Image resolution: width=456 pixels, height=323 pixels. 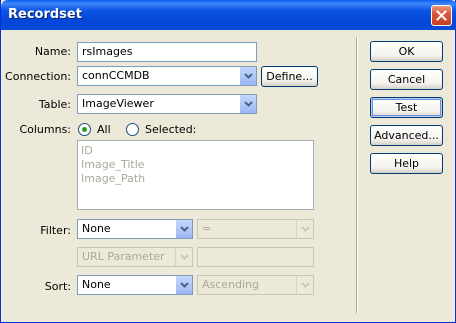 I want to click on list-item: Image_Path, so click(x=113, y=178).